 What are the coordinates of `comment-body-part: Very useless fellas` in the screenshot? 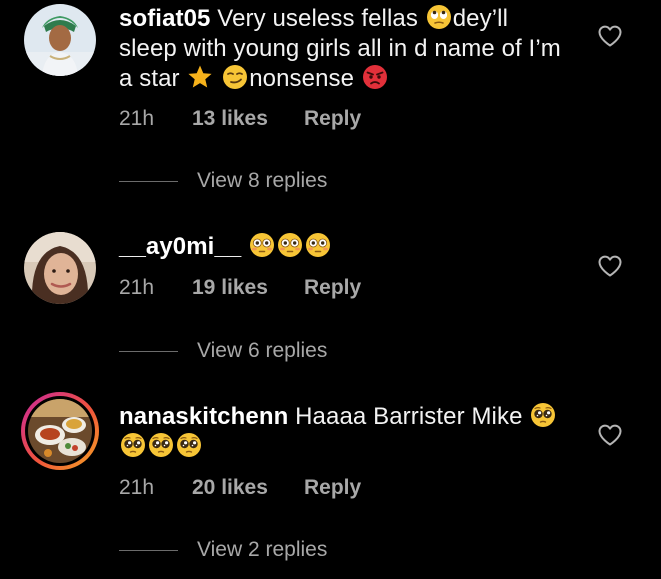 It's located at (317, 18).